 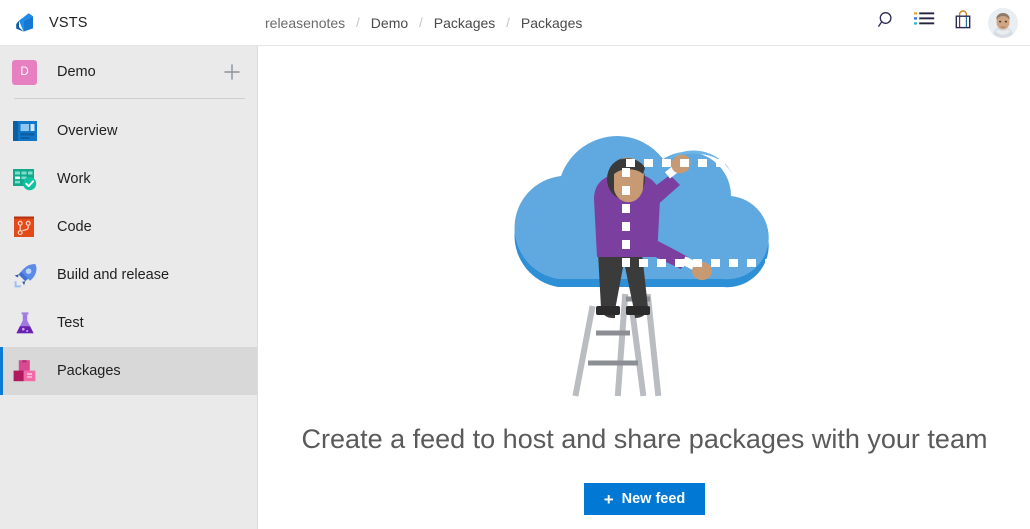 I want to click on marketplace-bag-icon, so click(x=963, y=22).